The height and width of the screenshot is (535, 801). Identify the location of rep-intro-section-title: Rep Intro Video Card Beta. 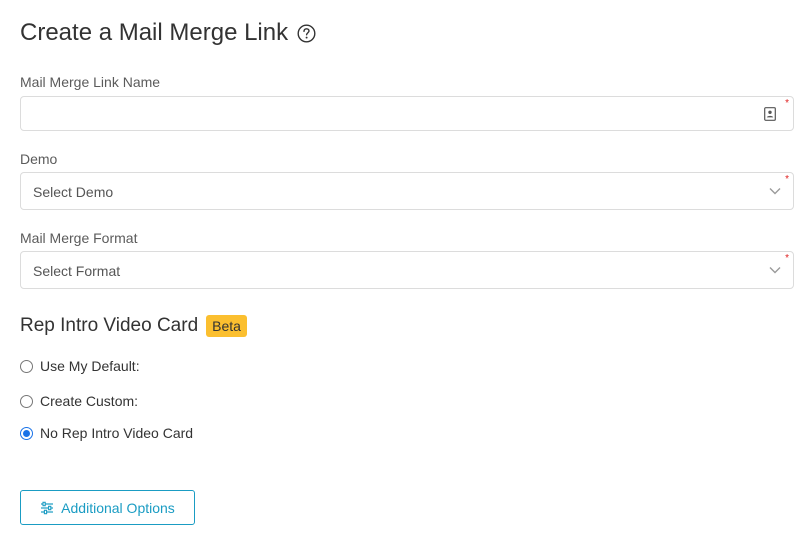
(133, 326).